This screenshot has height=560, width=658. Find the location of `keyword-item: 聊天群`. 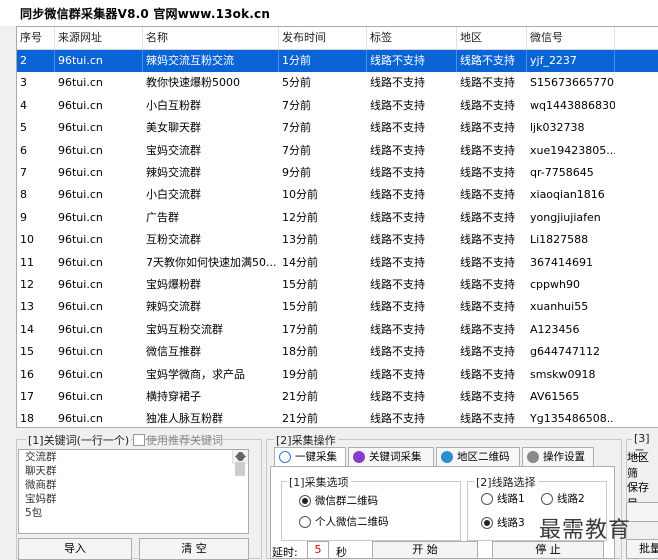

keyword-item: 聊天群 is located at coordinates (41, 471).